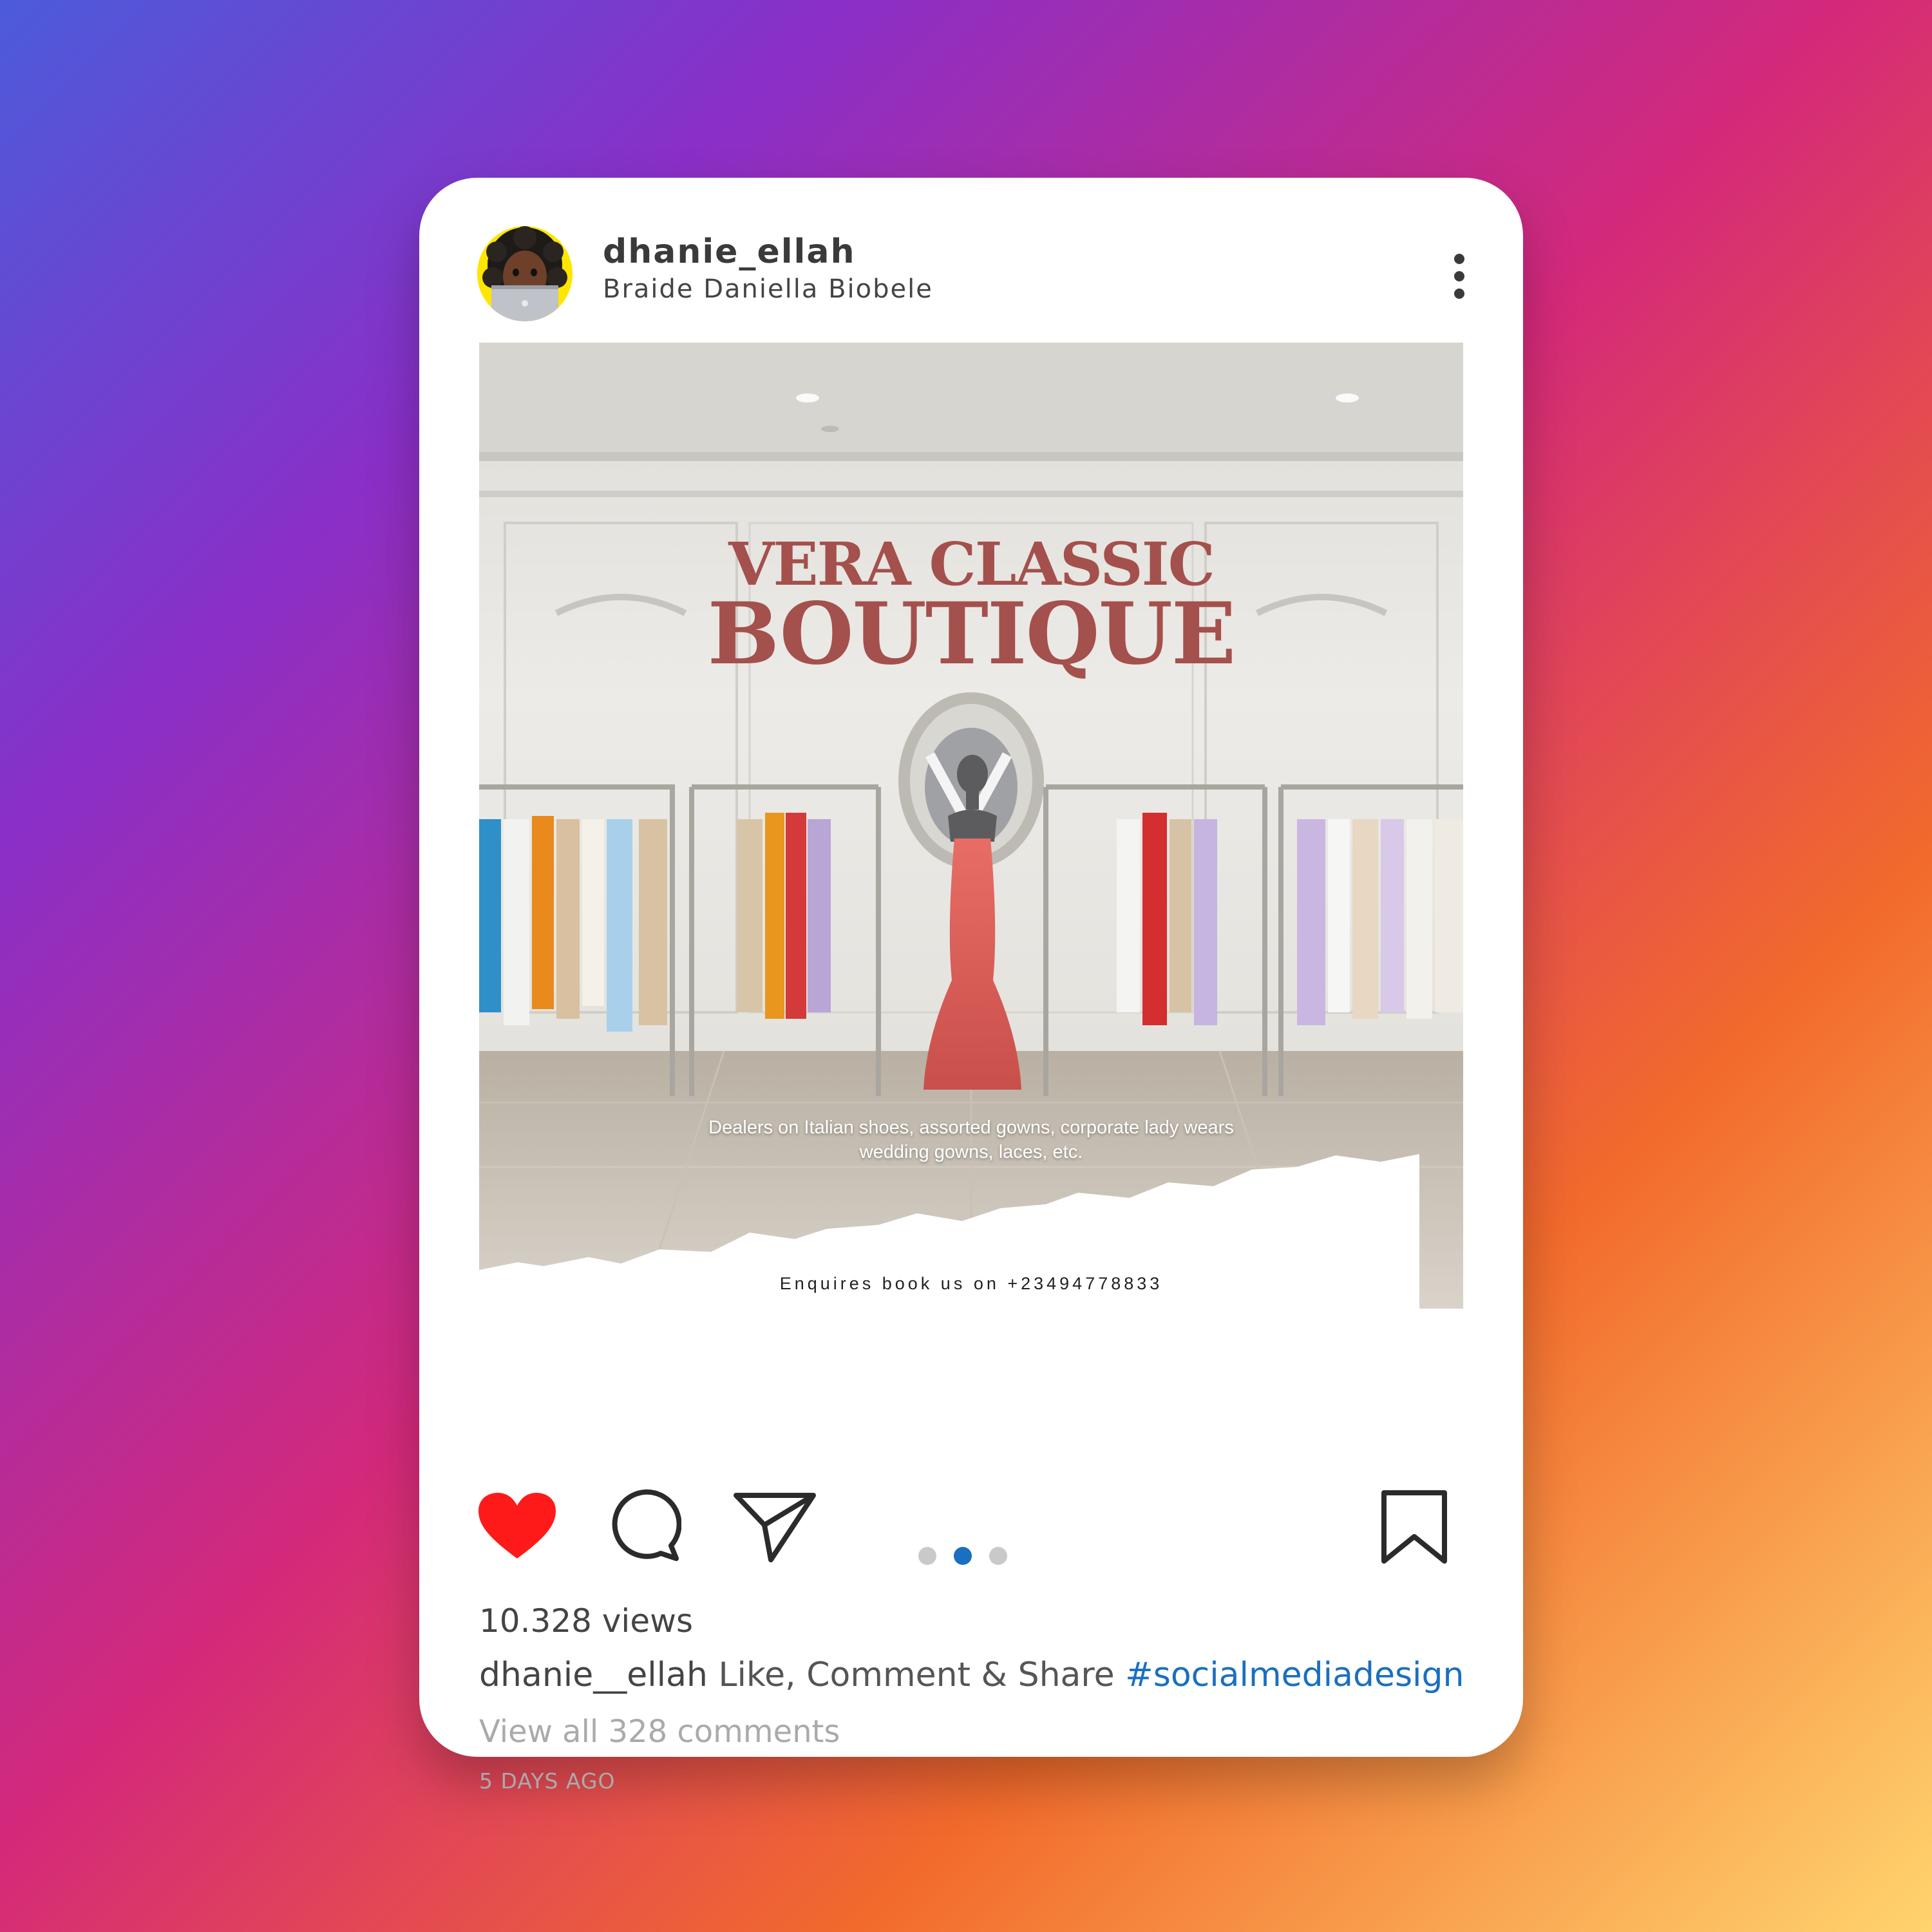 This screenshot has width=1932, height=1932. Describe the element at coordinates (971, 1152) in the screenshot. I see `tagline-line2: wedding gowns, laces, etc.` at that location.